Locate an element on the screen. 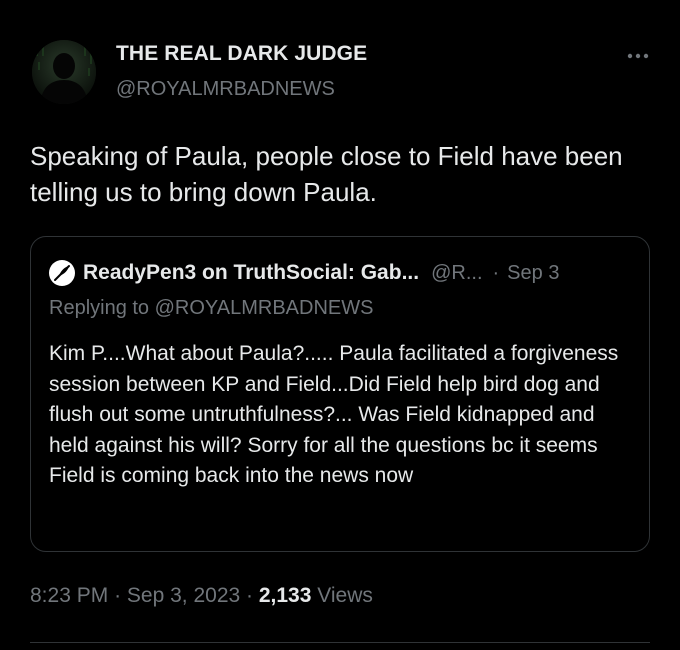 This screenshot has height=650, width=680. tweet-time: 8:23 PM is located at coordinates (69, 595).